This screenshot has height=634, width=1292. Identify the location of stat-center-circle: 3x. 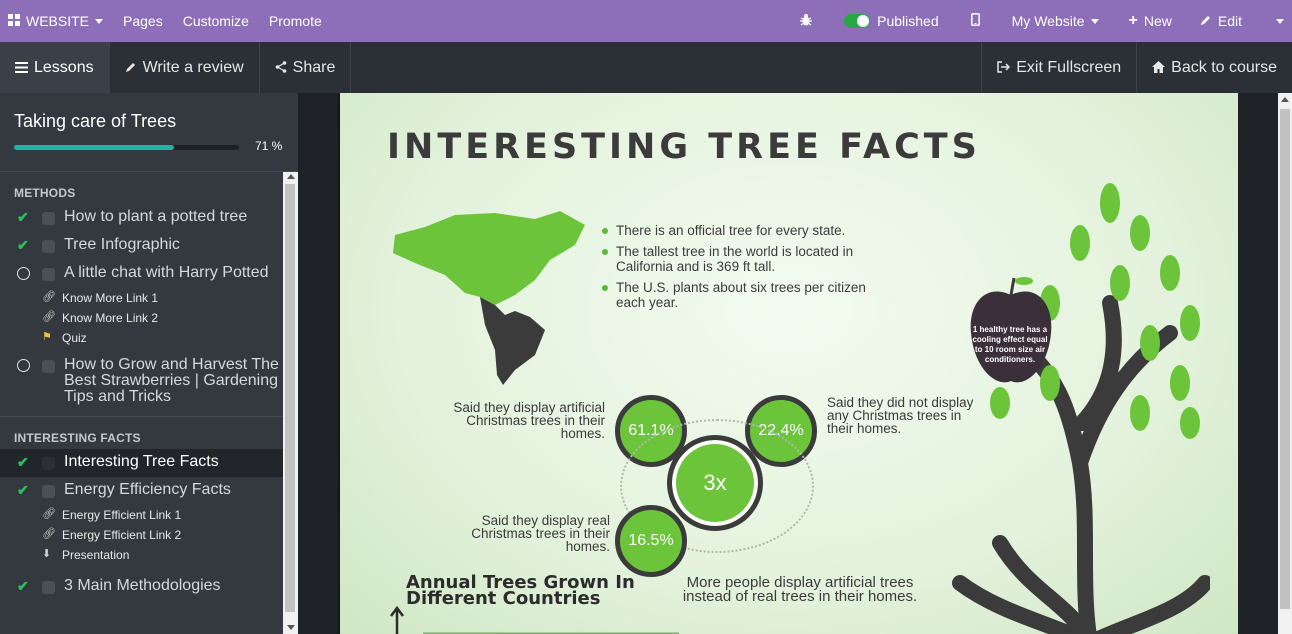
(715, 483).